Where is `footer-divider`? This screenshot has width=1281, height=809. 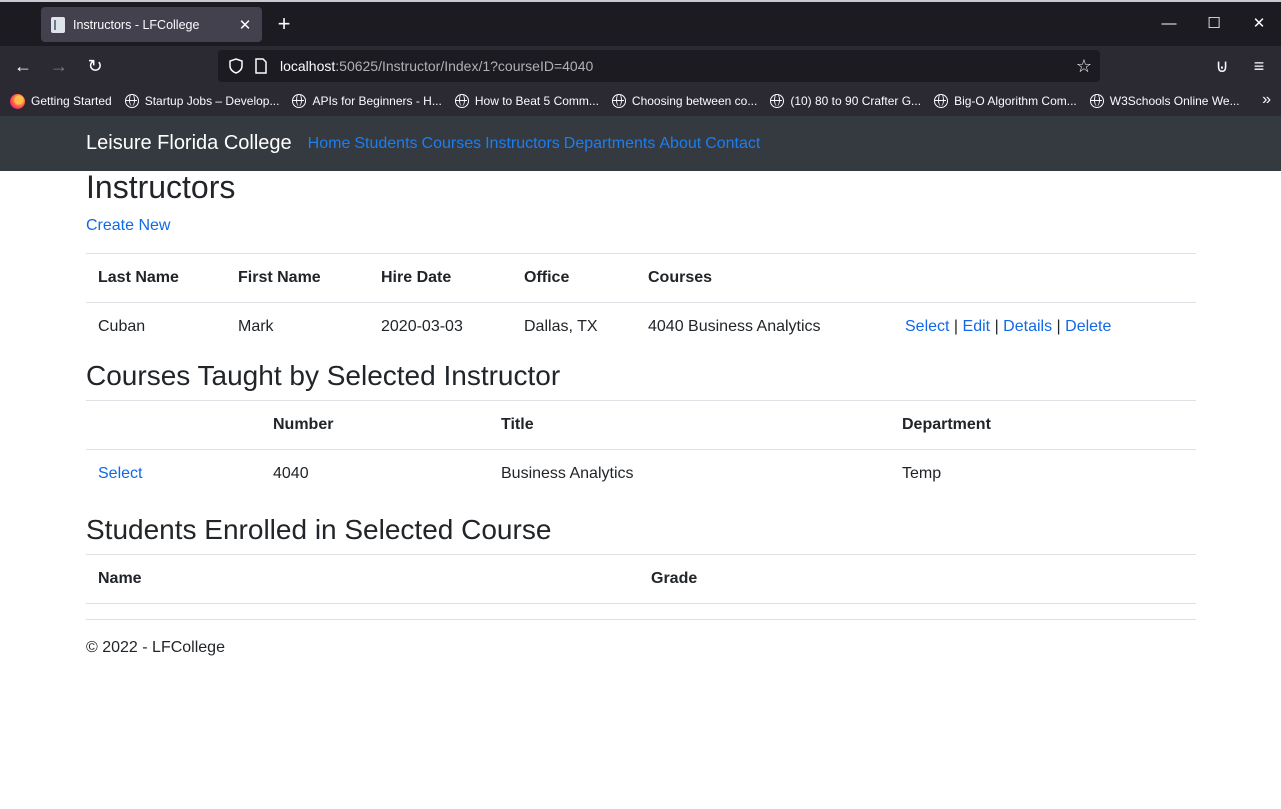 footer-divider is located at coordinates (641, 619).